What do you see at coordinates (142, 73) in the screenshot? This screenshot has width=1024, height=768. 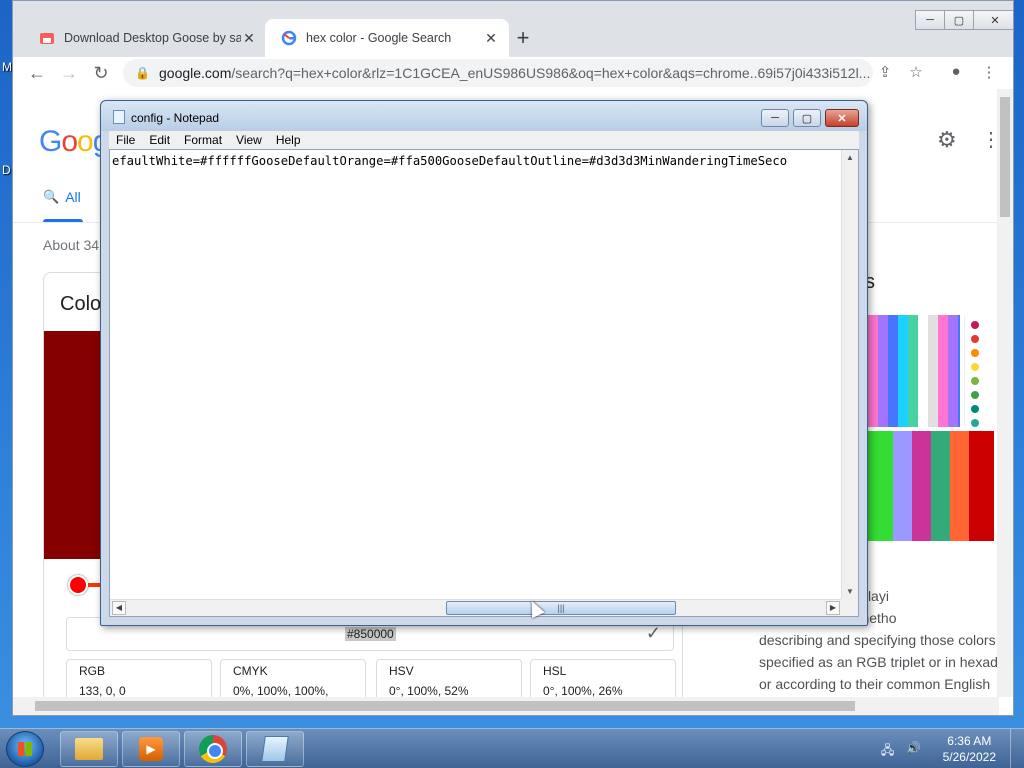 I see `lock-icon: 🔒` at bounding box center [142, 73].